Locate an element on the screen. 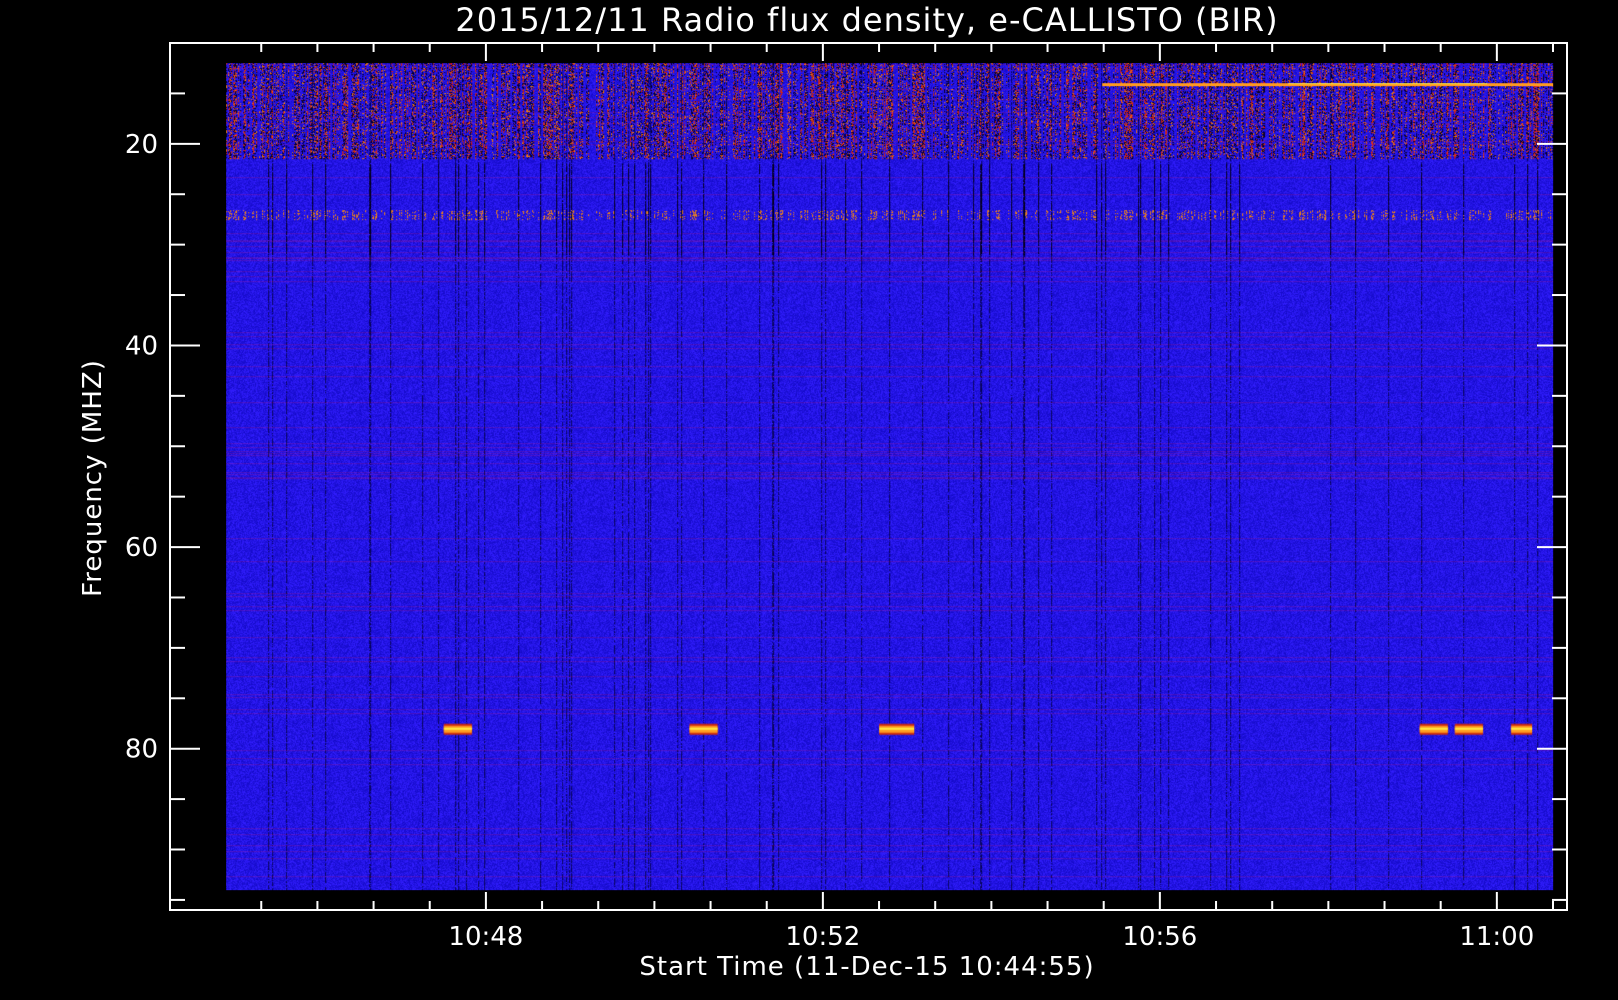 The width and height of the screenshot is (1618, 1000). y-tick-label: 40 is located at coordinates (141, 346).